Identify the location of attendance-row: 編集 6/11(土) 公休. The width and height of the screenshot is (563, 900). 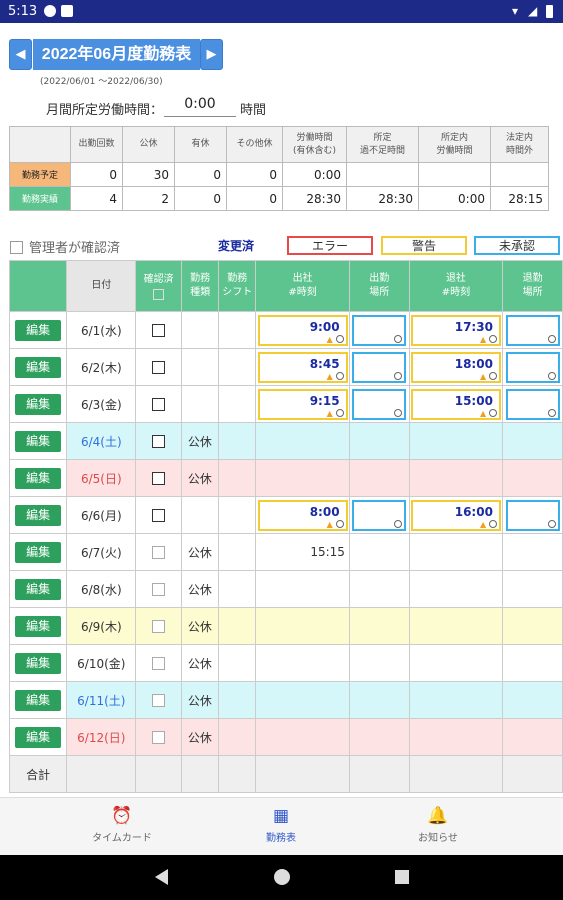
(285, 700).